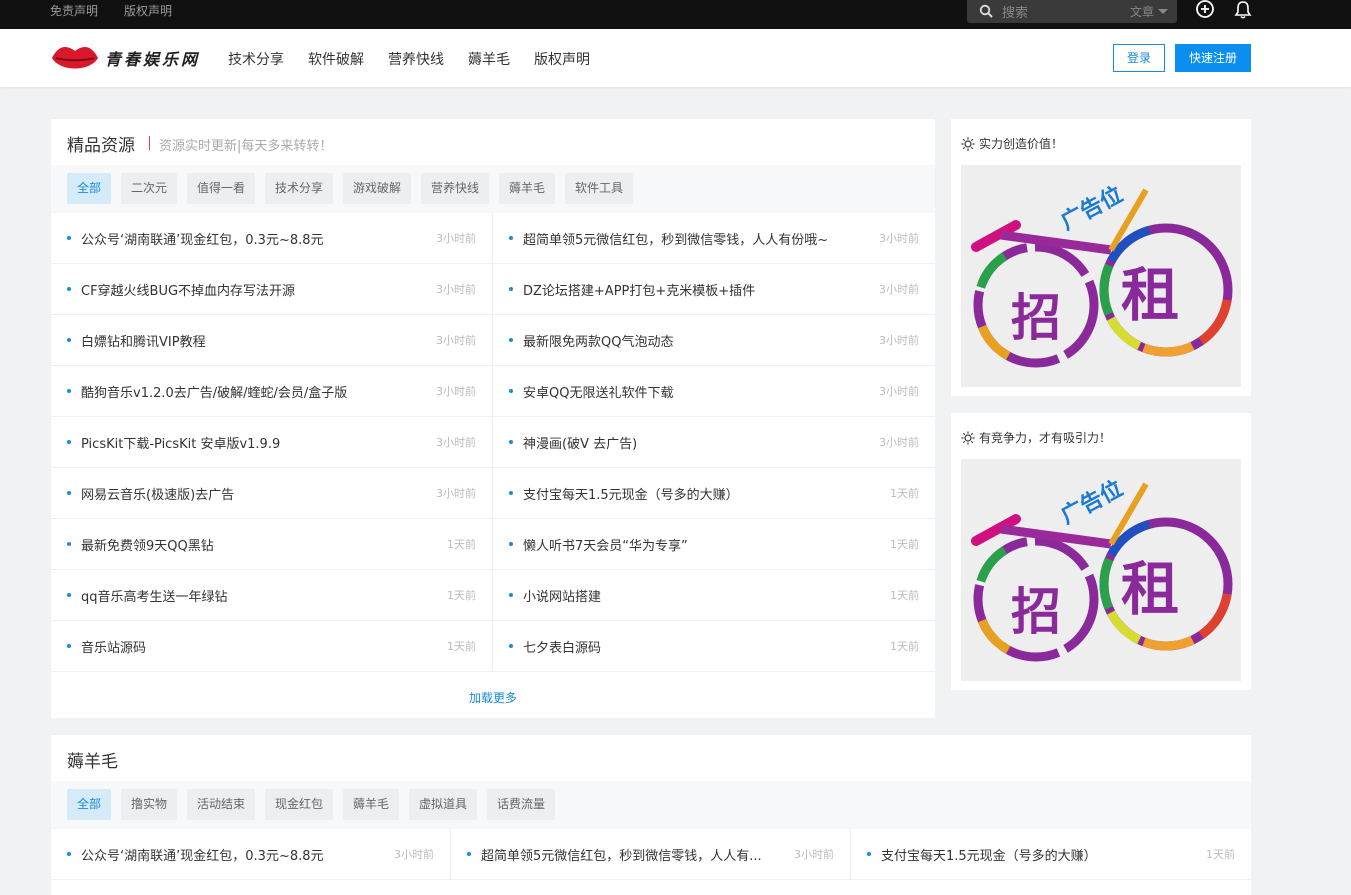 The height and width of the screenshot is (895, 1351). Describe the element at coordinates (272, 646) in the screenshot. I see `list-item: 音乐站源码 1天前` at that location.